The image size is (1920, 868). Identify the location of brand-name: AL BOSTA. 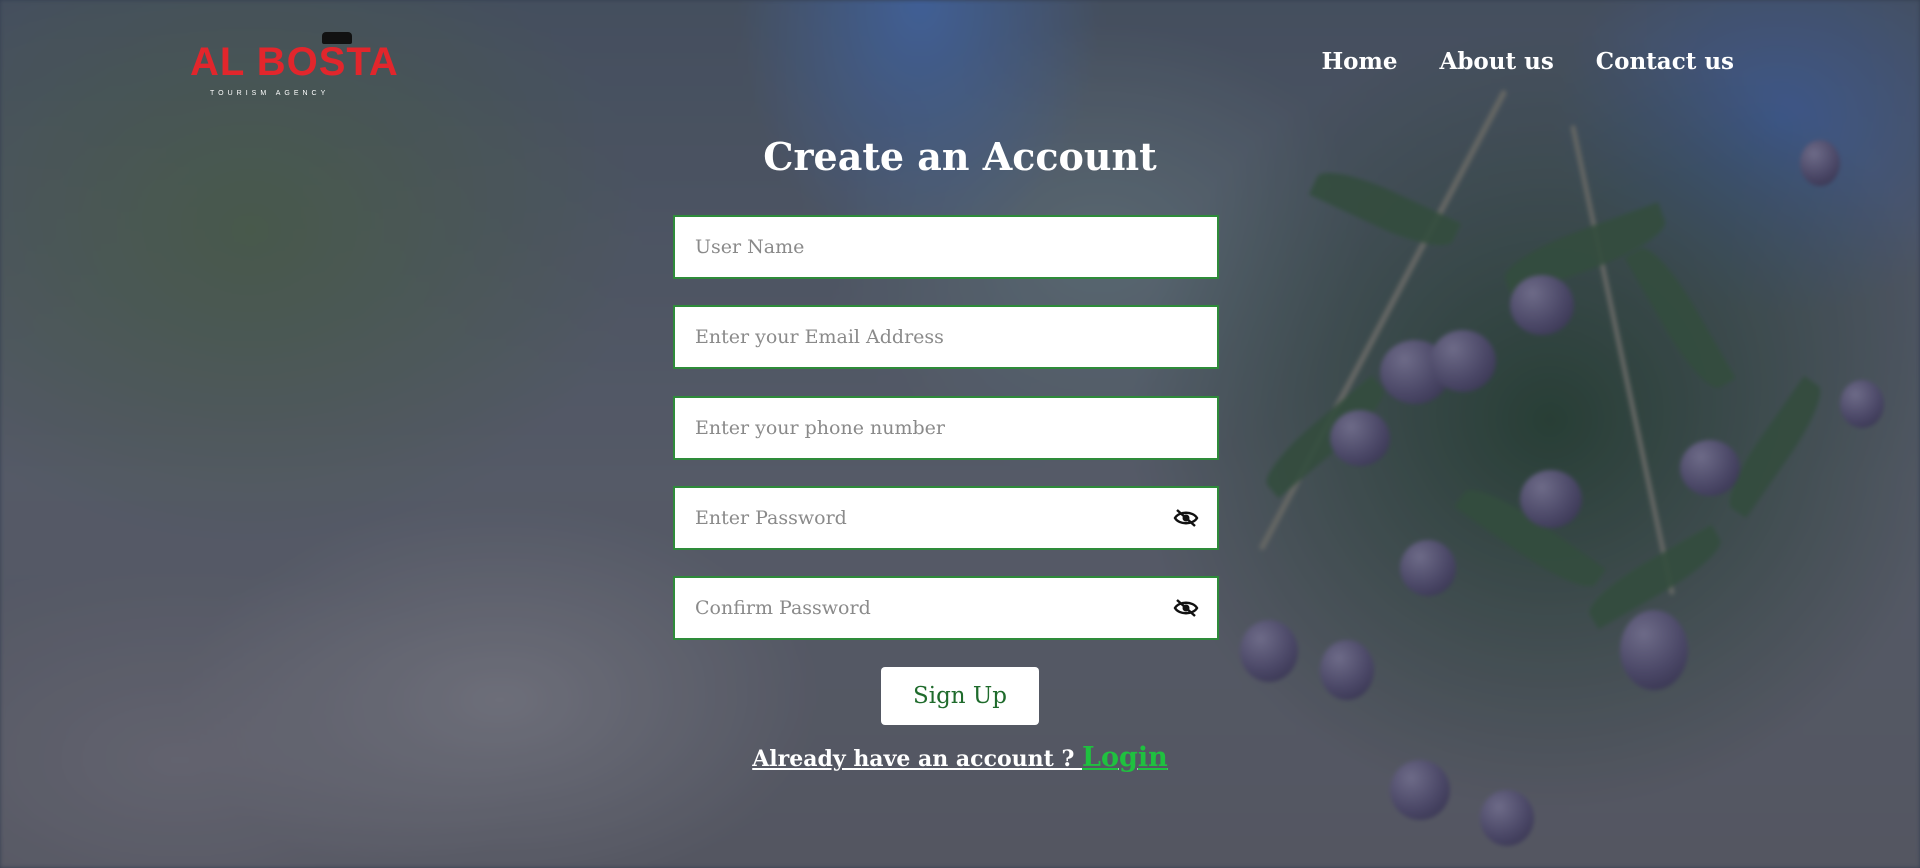
(294, 62).